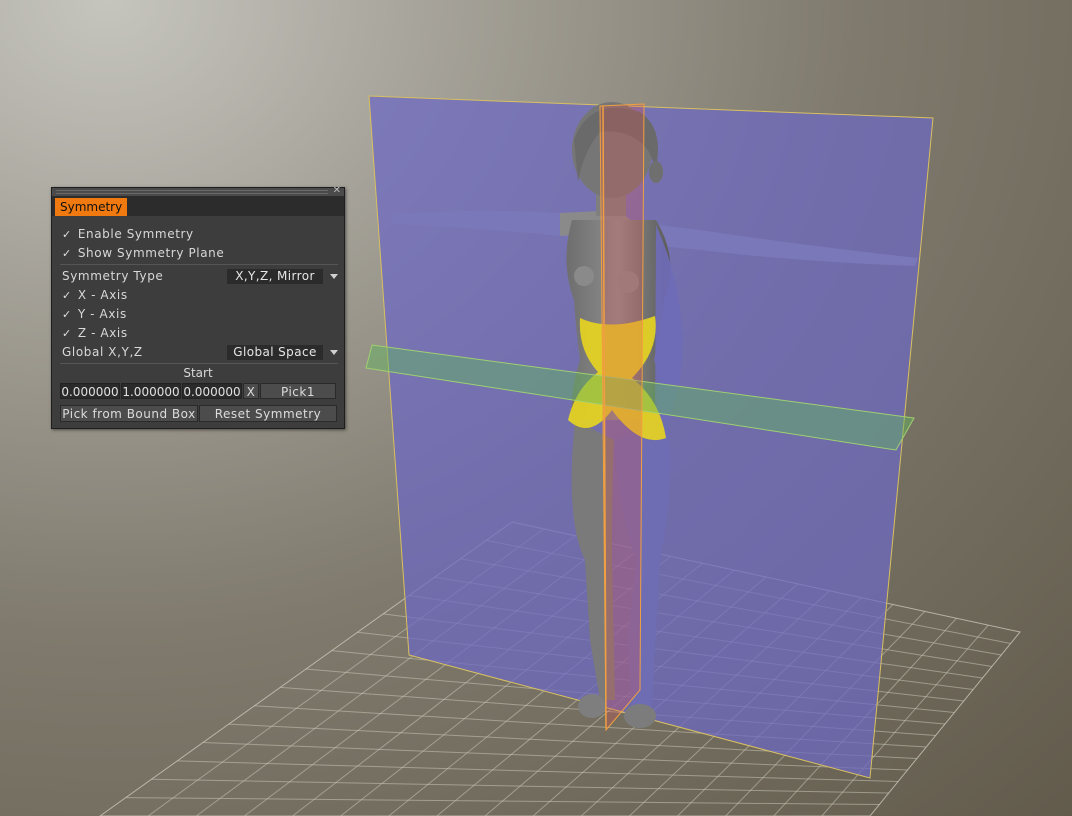 Image resolution: width=1072 pixels, height=816 pixels. Describe the element at coordinates (275, 352) in the screenshot. I see `global-space-dropdown: Global Space` at that location.